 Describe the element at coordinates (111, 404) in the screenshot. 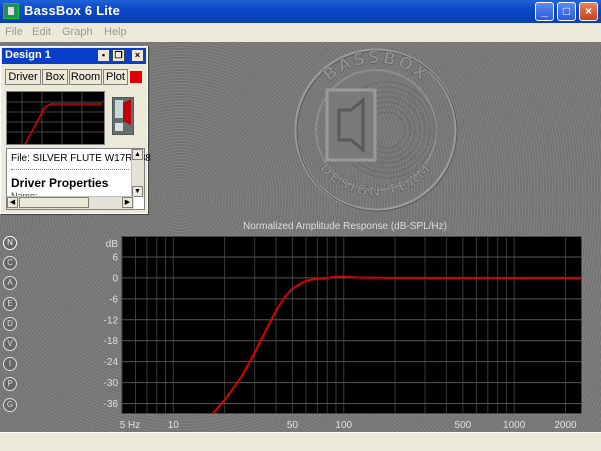

I see `y-tick-label: -36` at that location.